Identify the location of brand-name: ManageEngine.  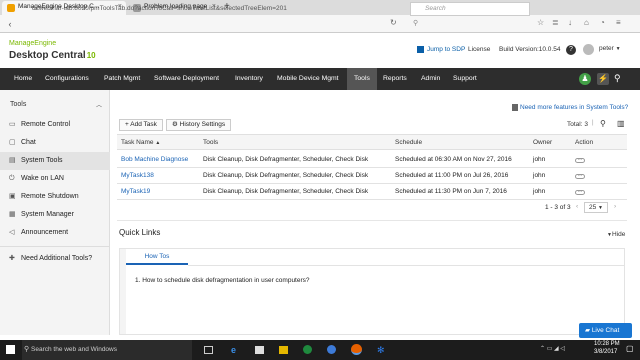
(33, 43).